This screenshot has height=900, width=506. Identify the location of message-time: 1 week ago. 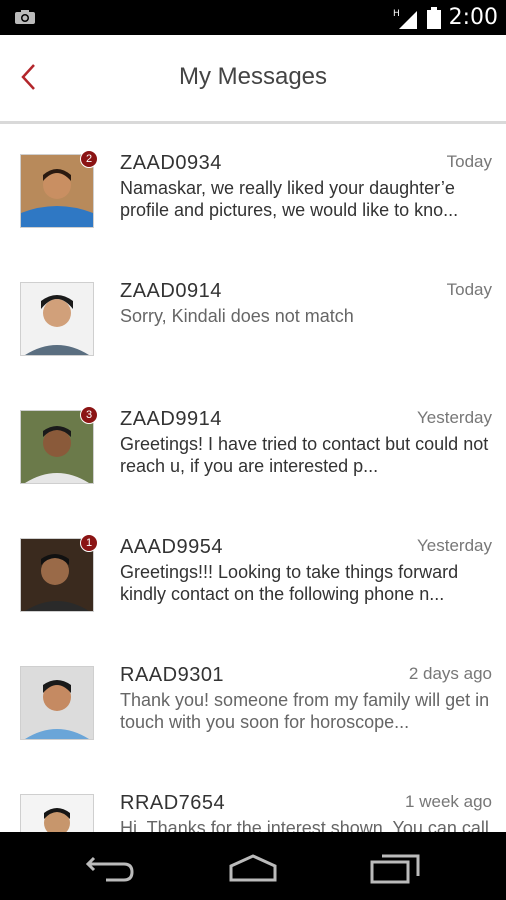
(448, 801).